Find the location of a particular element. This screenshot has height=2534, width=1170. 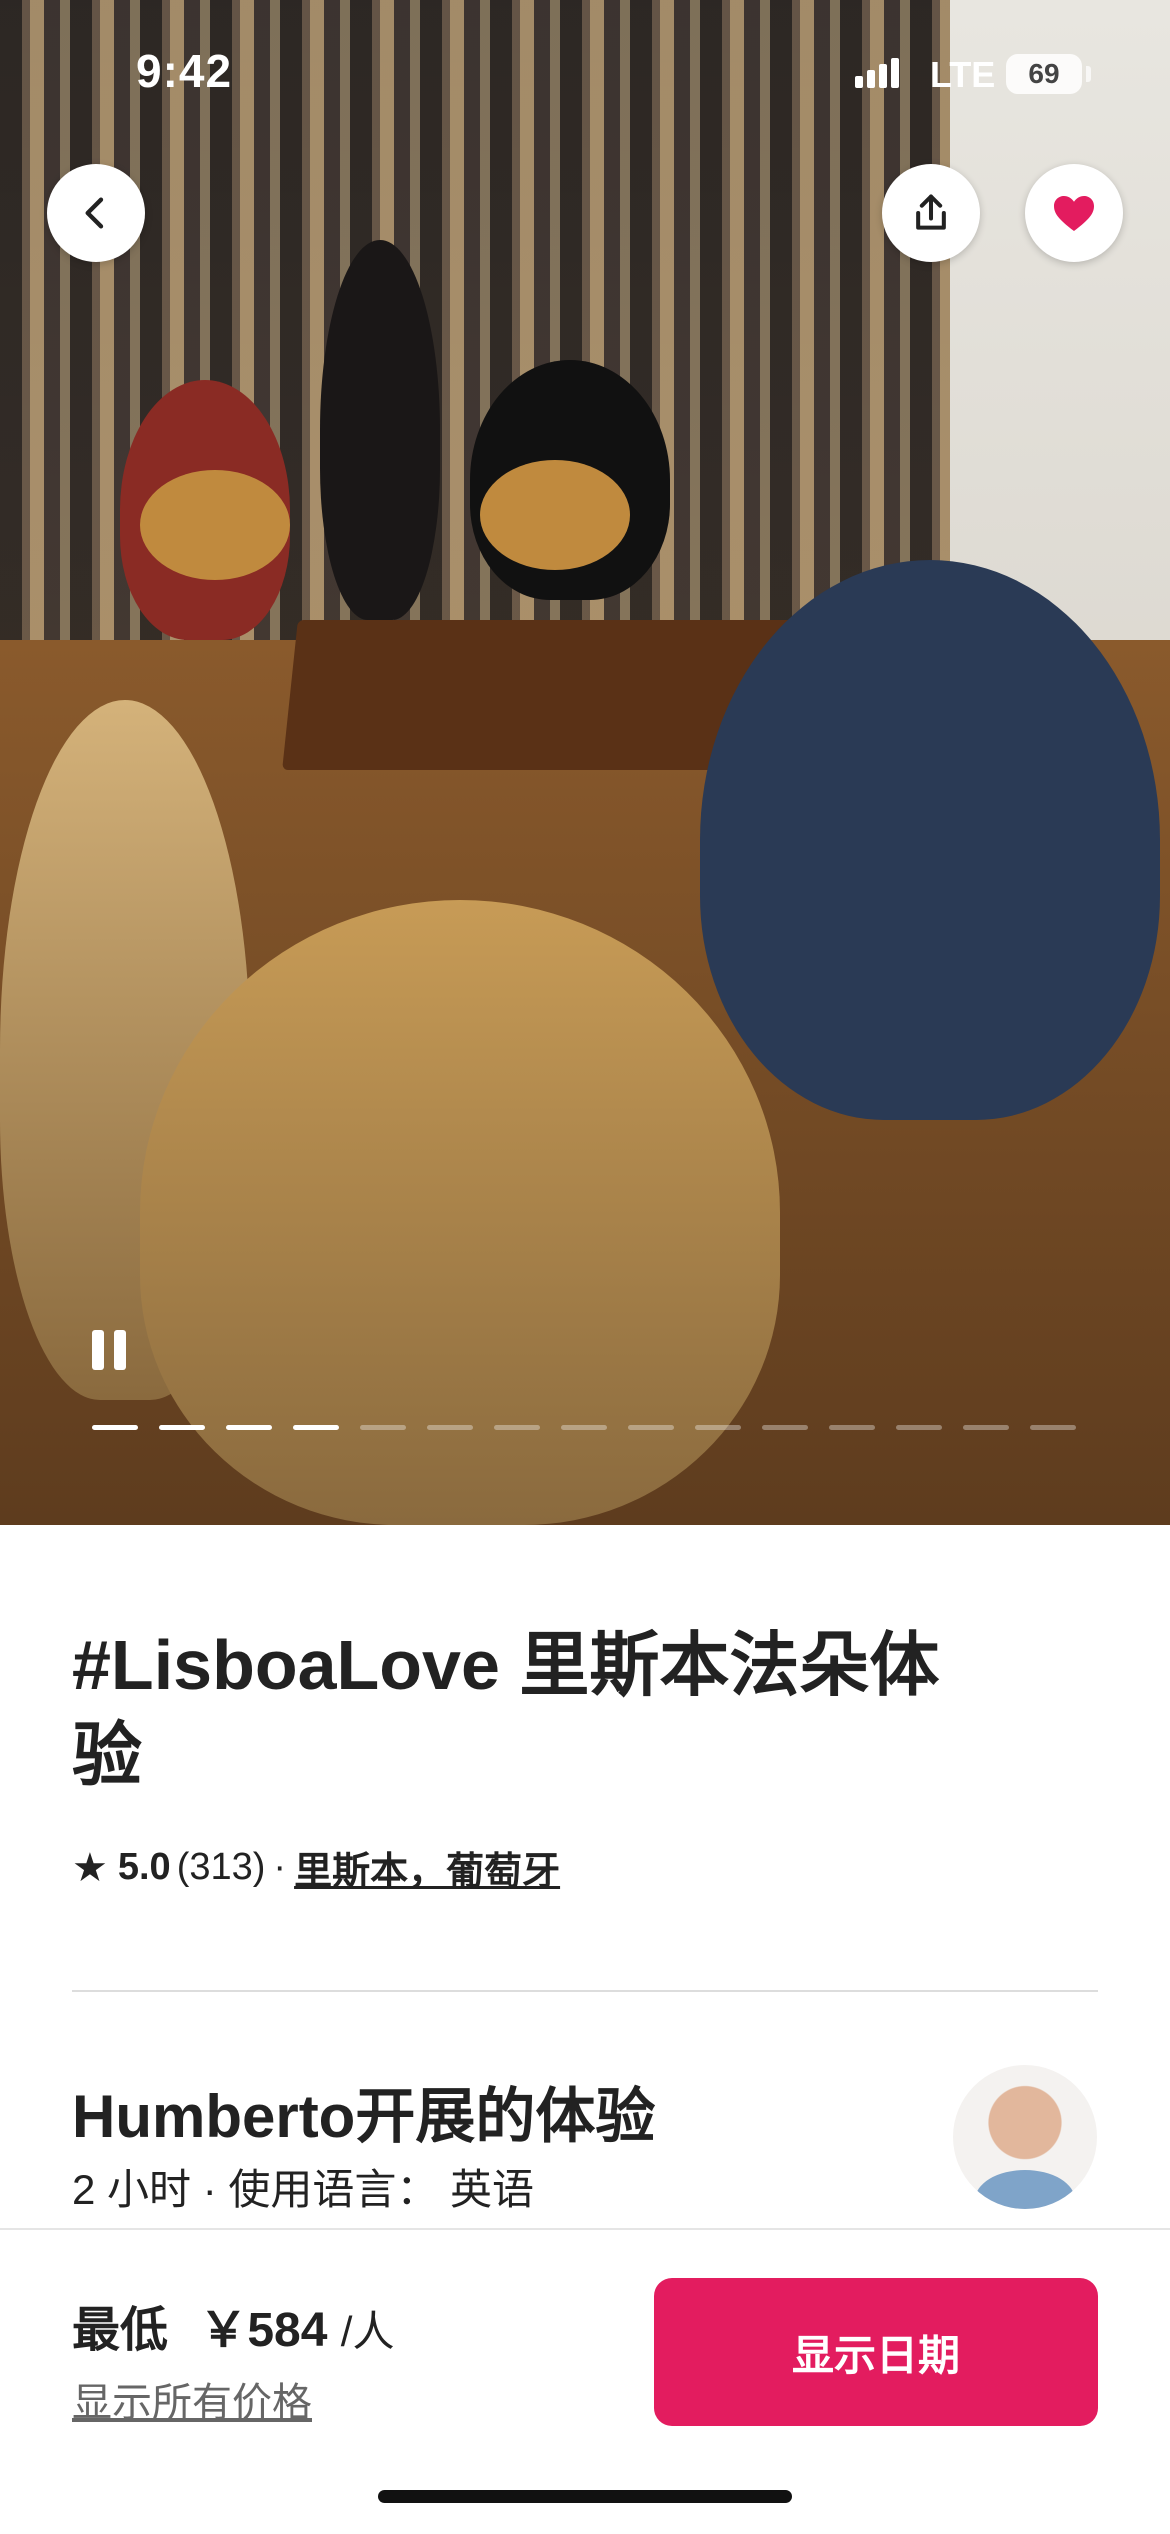

chevron-left-icon is located at coordinates (94, 213).